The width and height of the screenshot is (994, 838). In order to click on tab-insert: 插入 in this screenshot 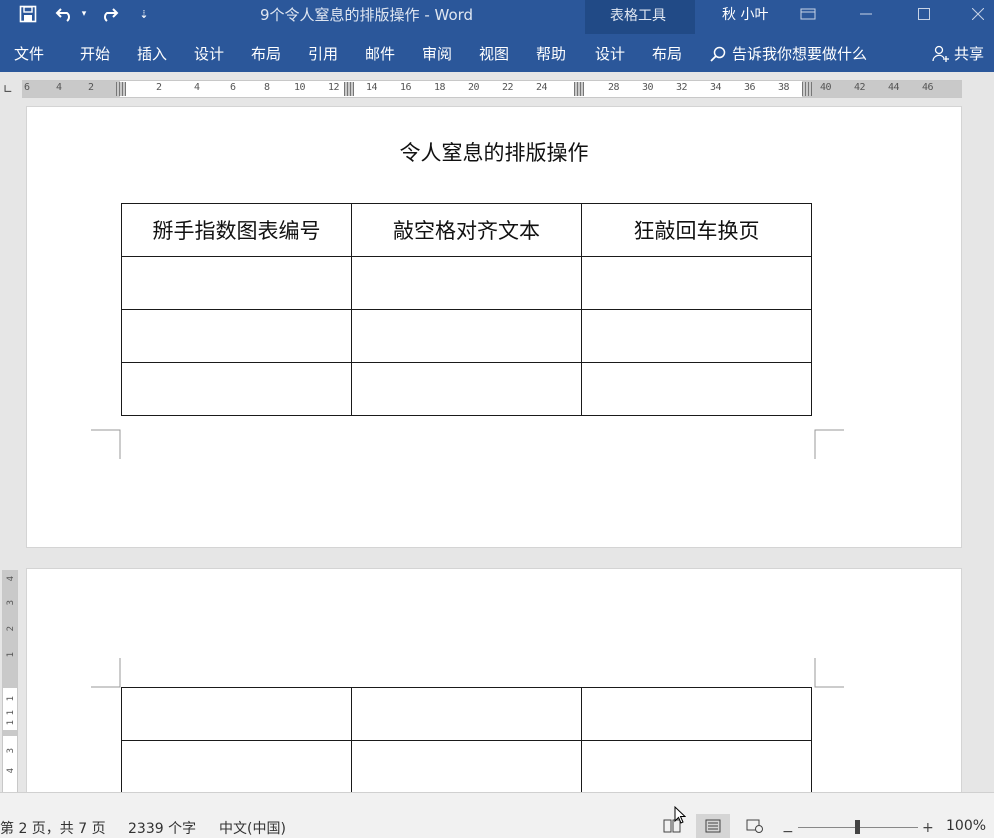, I will do `click(152, 53)`.